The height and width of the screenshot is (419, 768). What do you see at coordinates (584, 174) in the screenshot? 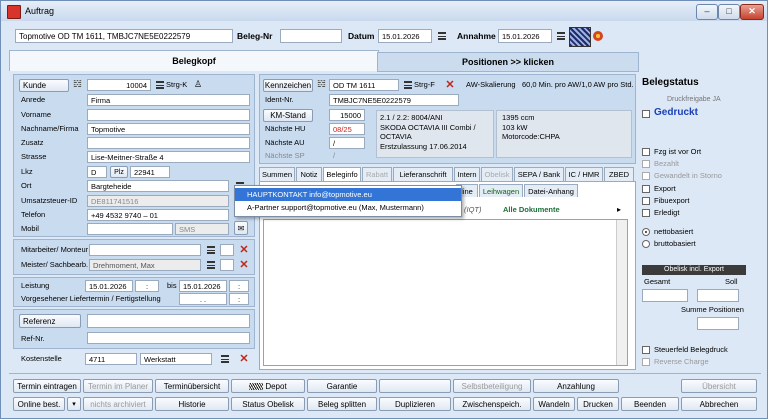
I see `tab-ic-hmr: IC / HMR` at bounding box center [584, 174].